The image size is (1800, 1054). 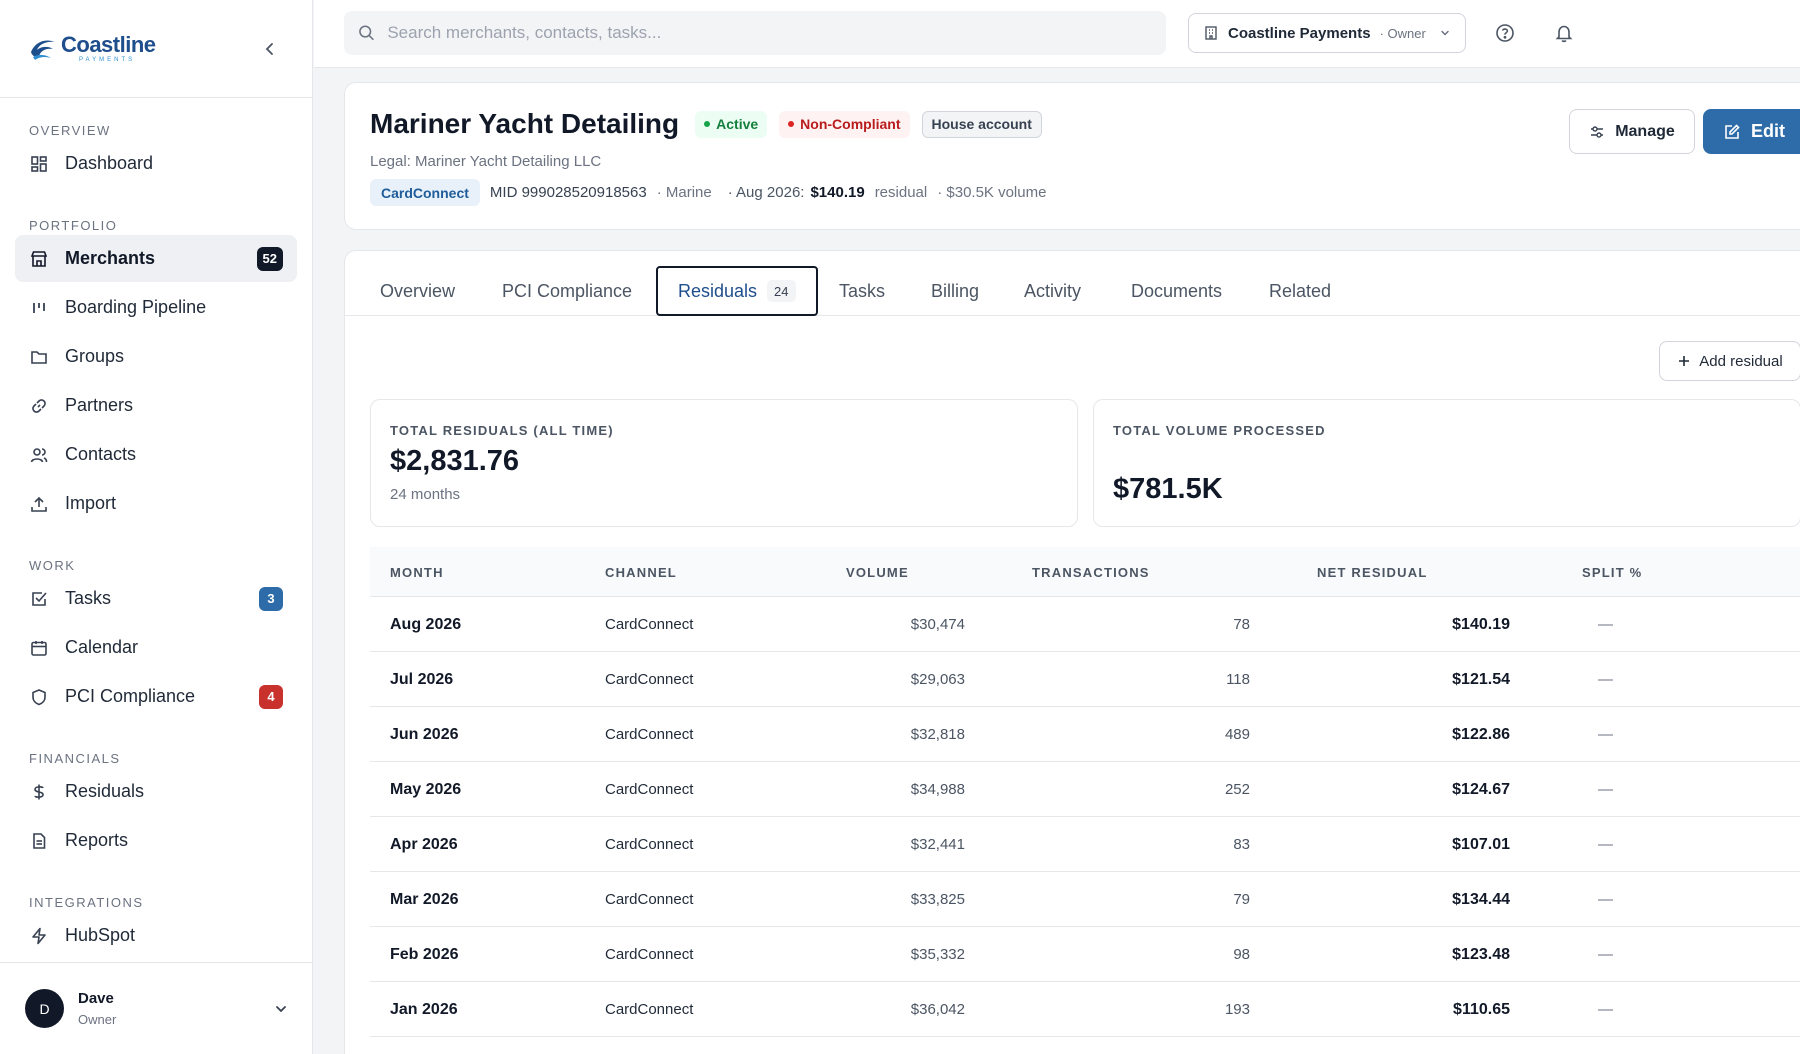 I want to click on table-row: Jul 2026 CardConnect $29,063 118 $121.54 —, so click(x=1085, y=679).